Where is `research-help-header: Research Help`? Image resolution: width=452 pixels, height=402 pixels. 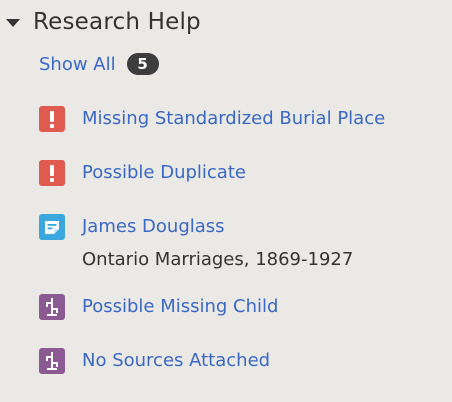
research-help-header: Research Help is located at coordinates (103, 22).